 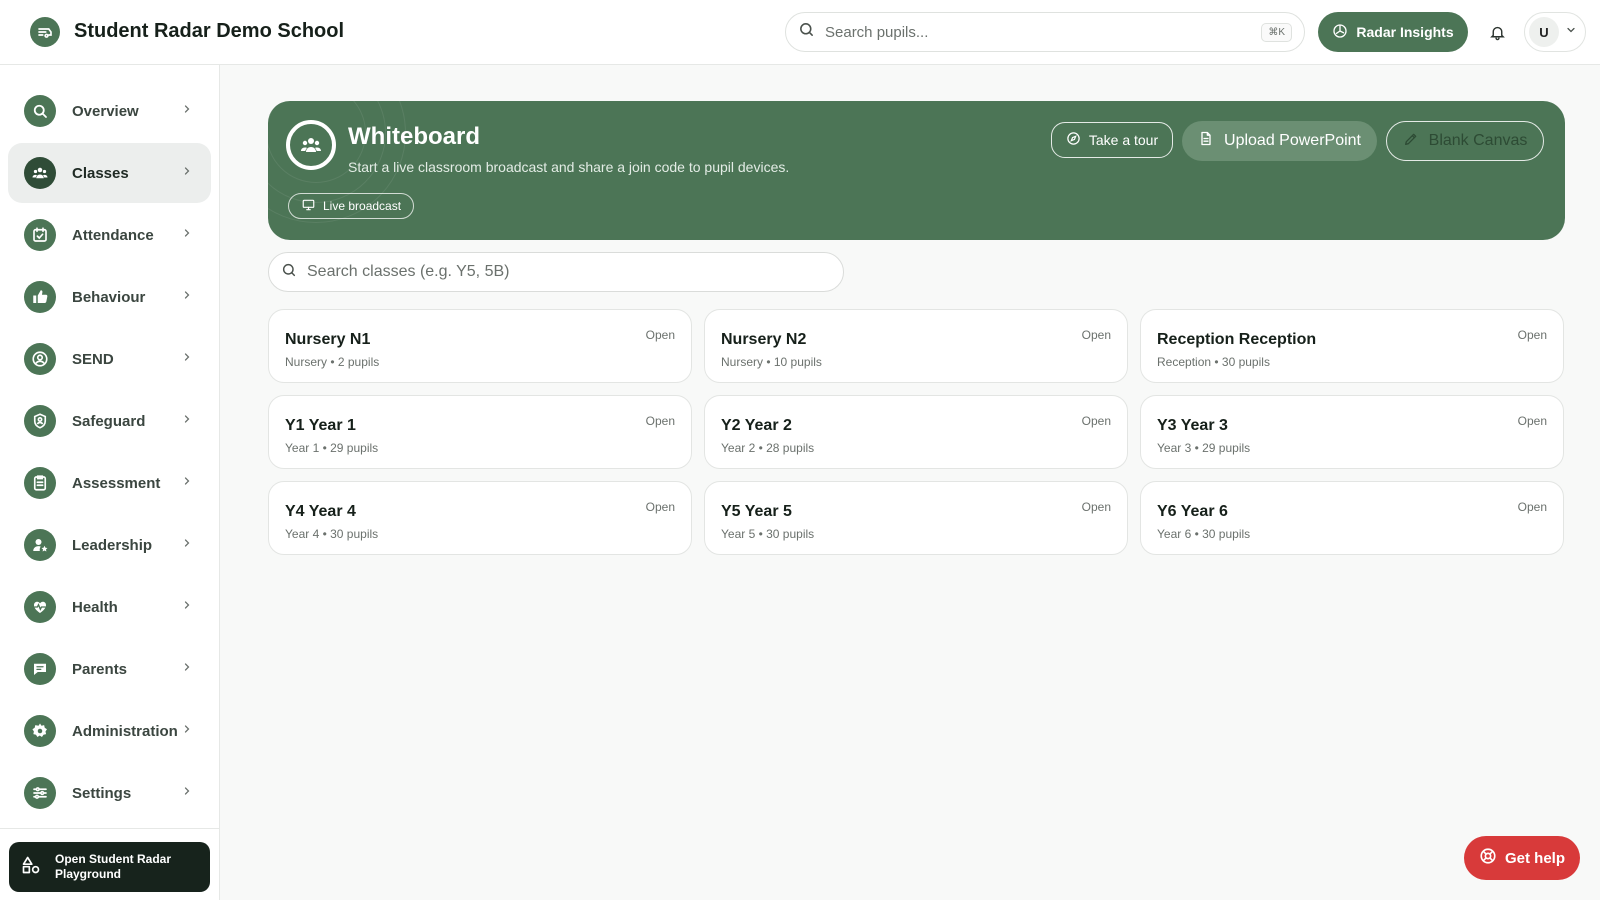 I want to click on document-icon, so click(x=1206, y=141).